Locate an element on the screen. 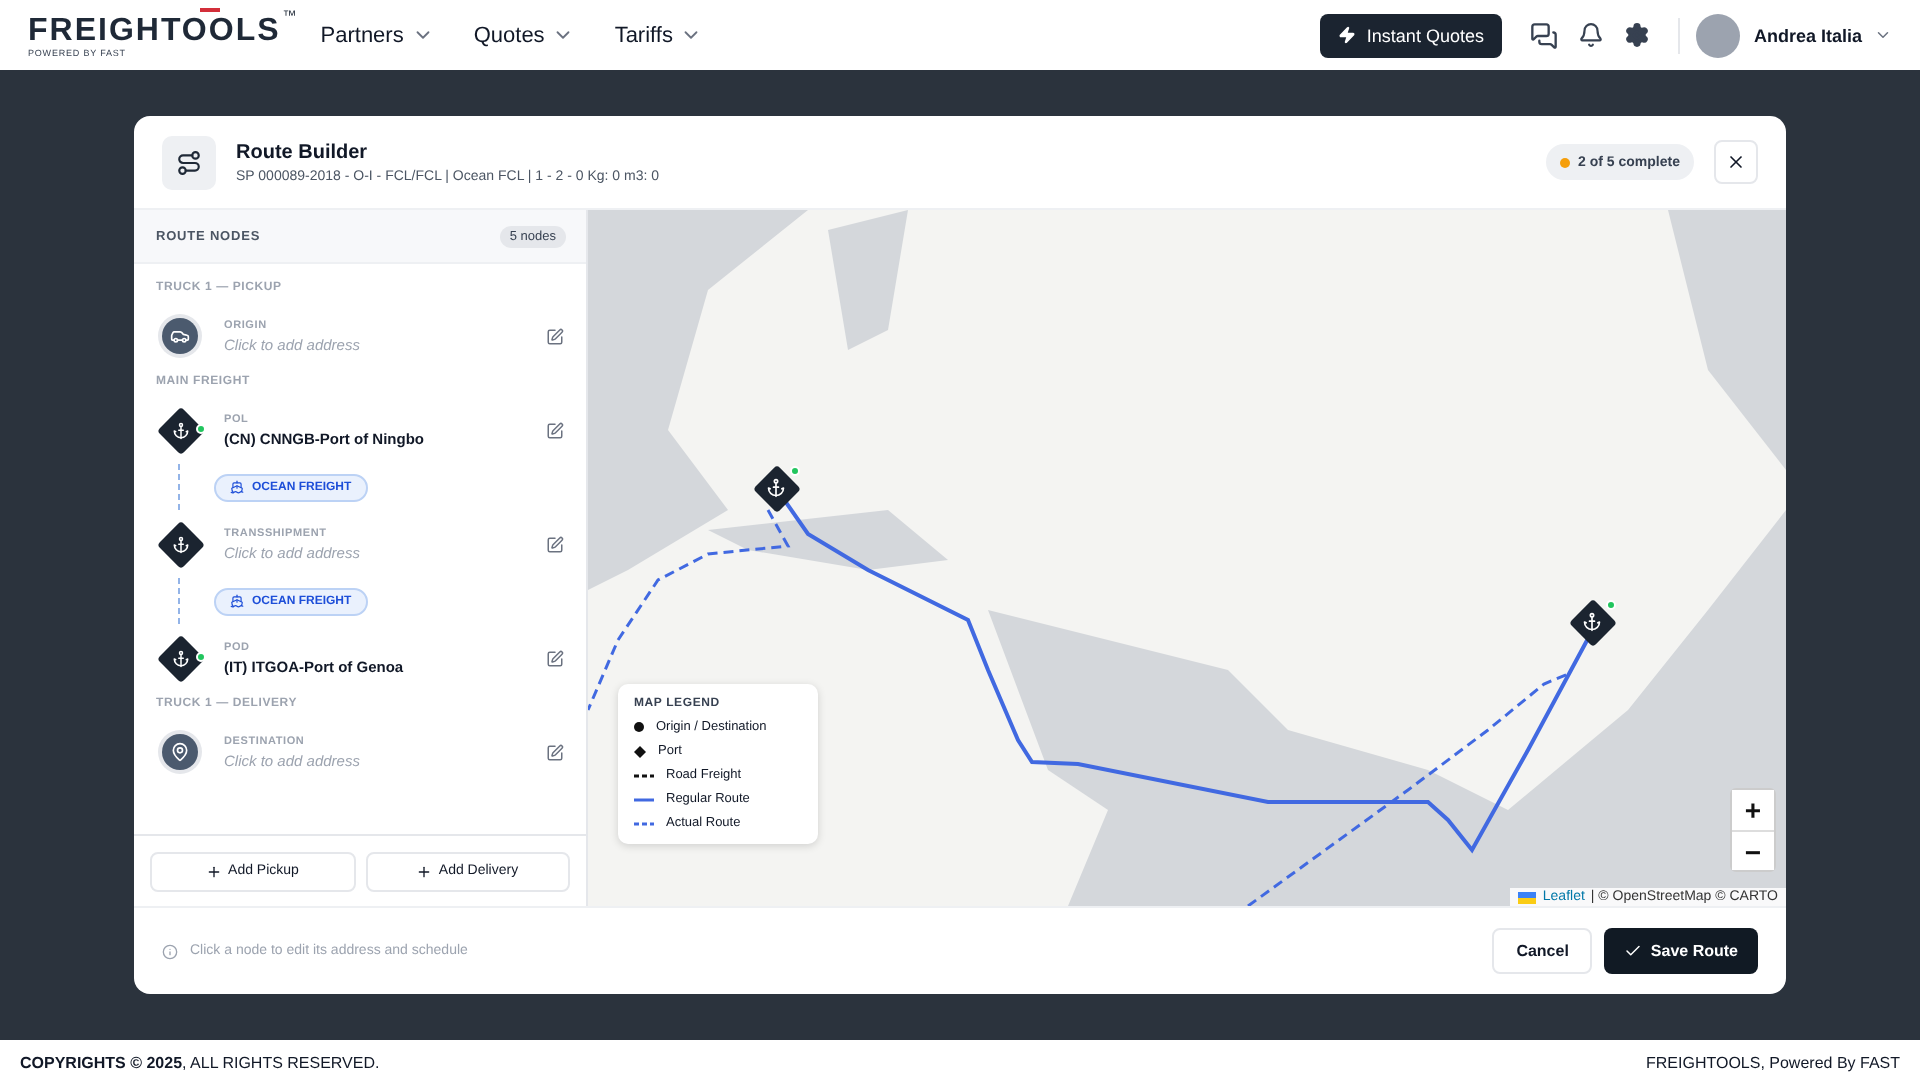 The width and height of the screenshot is (1920, 1086). lightning-icon is located at coordinates (1347, 35).